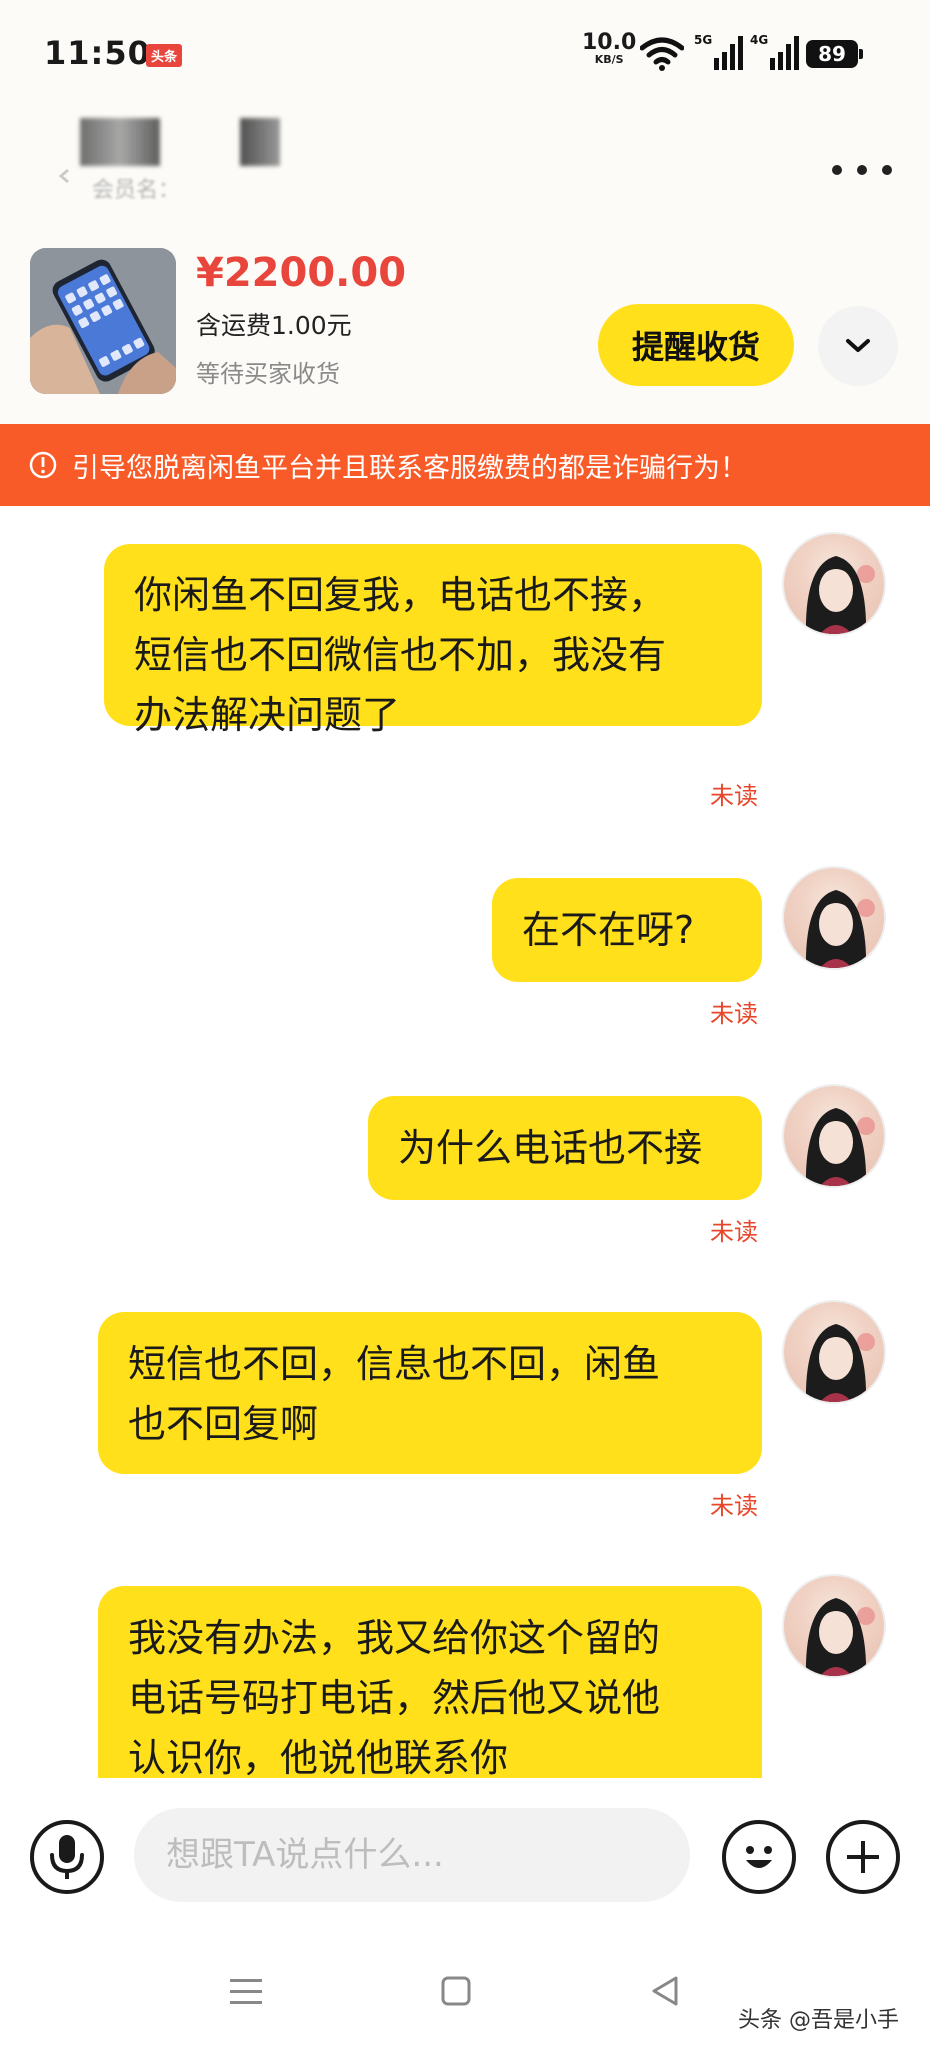 This screenshot has height=2048, width=930. What do you see at coordinates (662, 56) in the screenshot?
I see `wifi-icon` at bounding box center [662, 56].